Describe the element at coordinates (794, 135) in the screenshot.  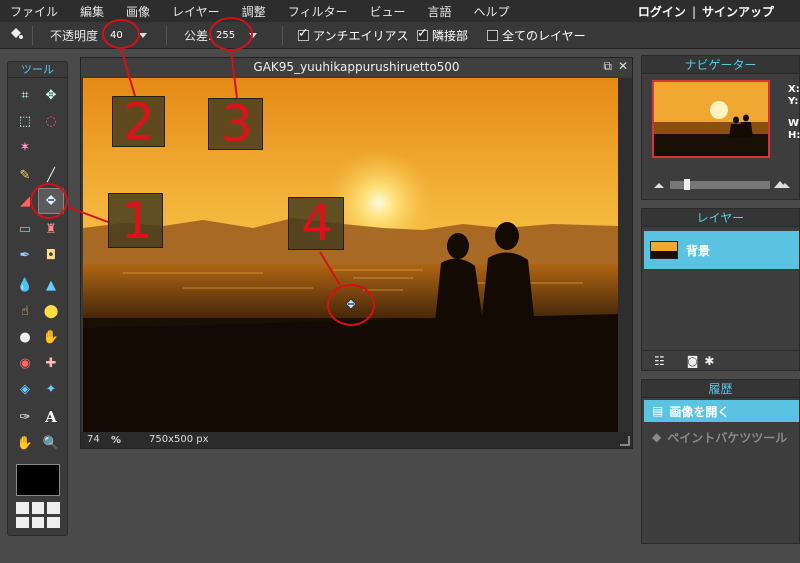
I see `h-label: H:` at that location.